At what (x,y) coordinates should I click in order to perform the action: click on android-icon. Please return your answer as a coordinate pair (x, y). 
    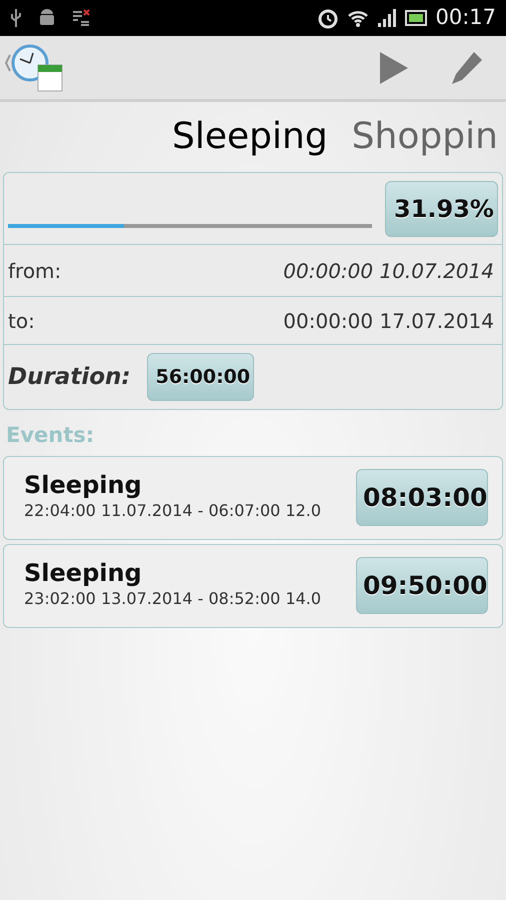
    Looking at the image, I should click on (47, 18).